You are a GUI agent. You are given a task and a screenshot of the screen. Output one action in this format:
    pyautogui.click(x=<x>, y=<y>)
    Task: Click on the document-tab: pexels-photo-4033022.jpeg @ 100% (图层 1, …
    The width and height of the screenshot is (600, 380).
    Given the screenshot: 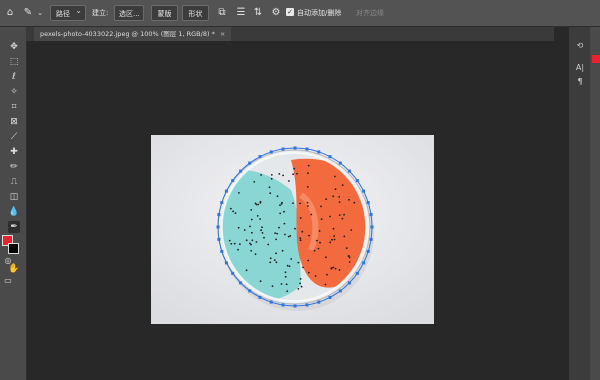 What is the action you would take?
    pyautogui.click(x=133, y=34)
    